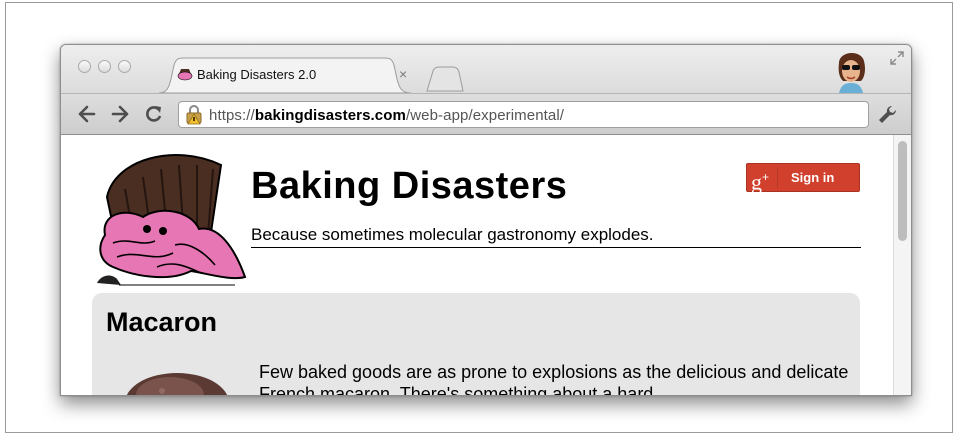 The image size is (958, 436). I want to click on tab-close-icon: ×, so click(403, 74).